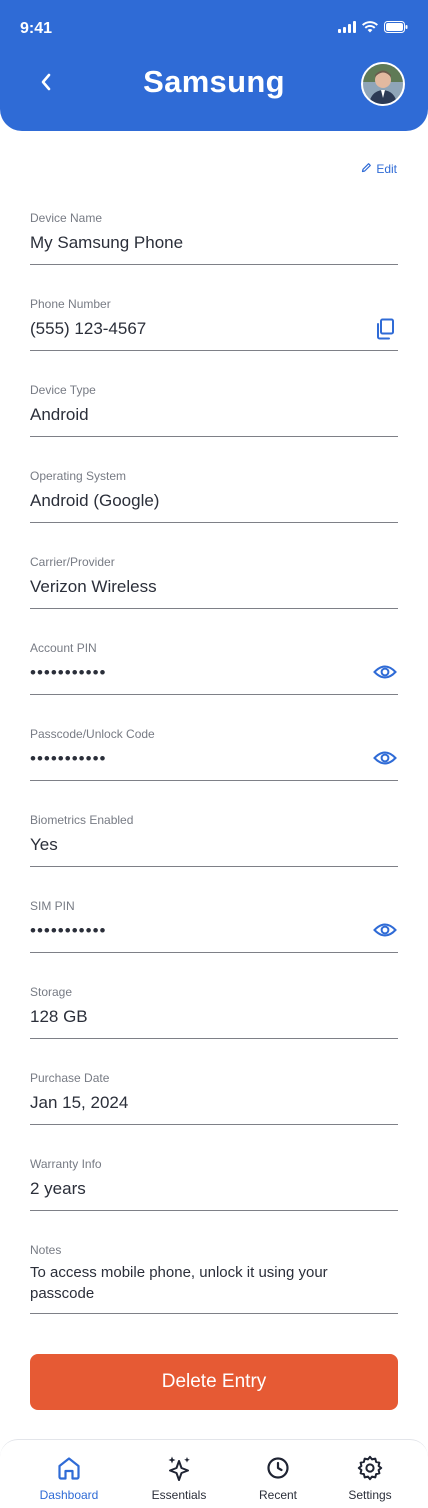  Describe the element at coordinates (214, 838) in the screenshot. I see `field-biometrics: Biometrics Enabled Yes` at that location.